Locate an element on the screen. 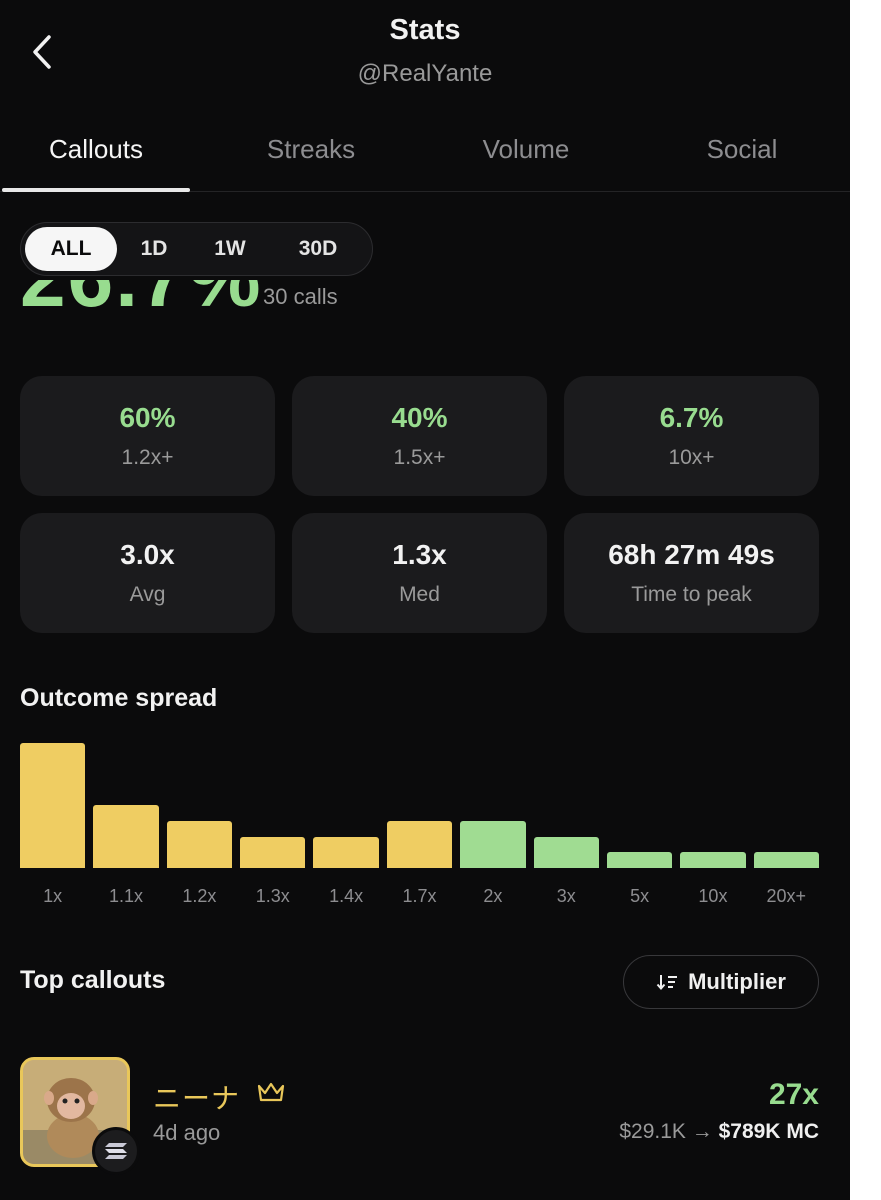  bar-1-1x is located at coordinates (126, 836).